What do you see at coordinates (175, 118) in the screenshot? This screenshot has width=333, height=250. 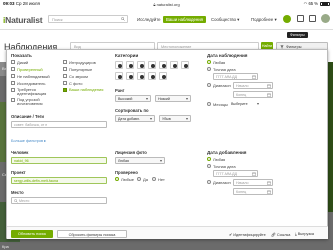 I see `sort-order-select: Убыв` at bounding box center [175, 118].